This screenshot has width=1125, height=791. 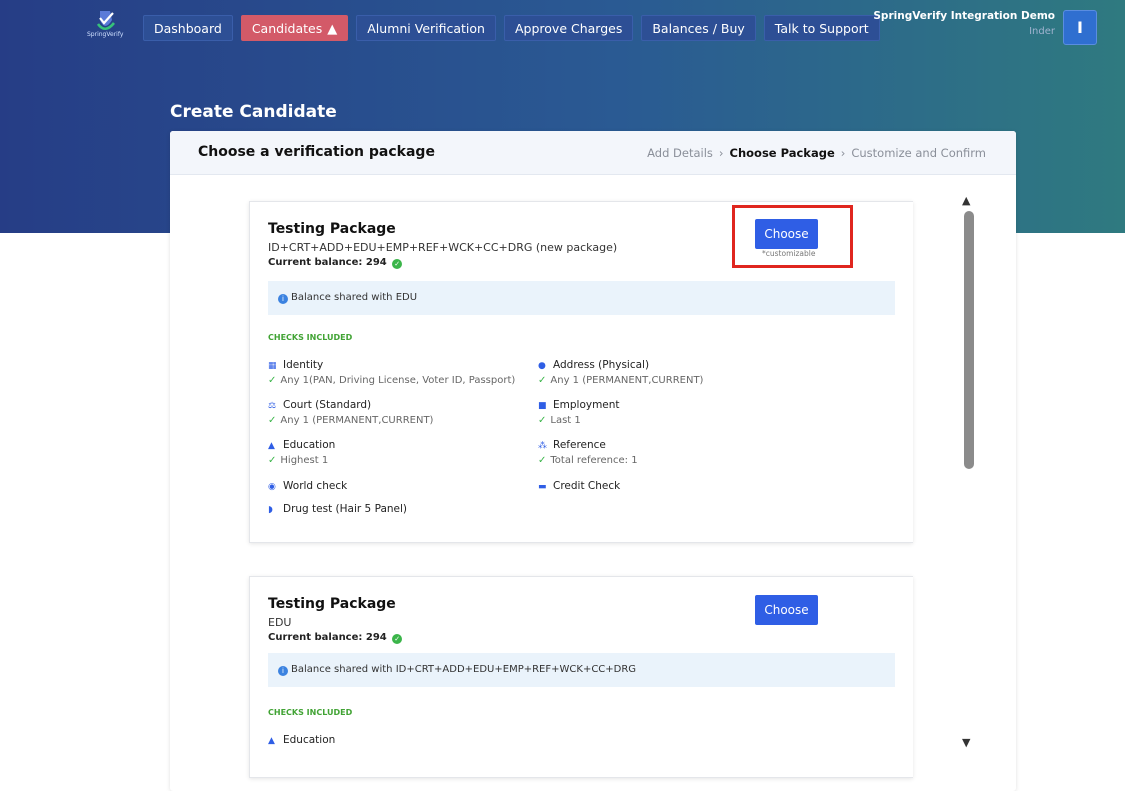 I want to click on check-label: Credit Check, so click(x=587, y=486).